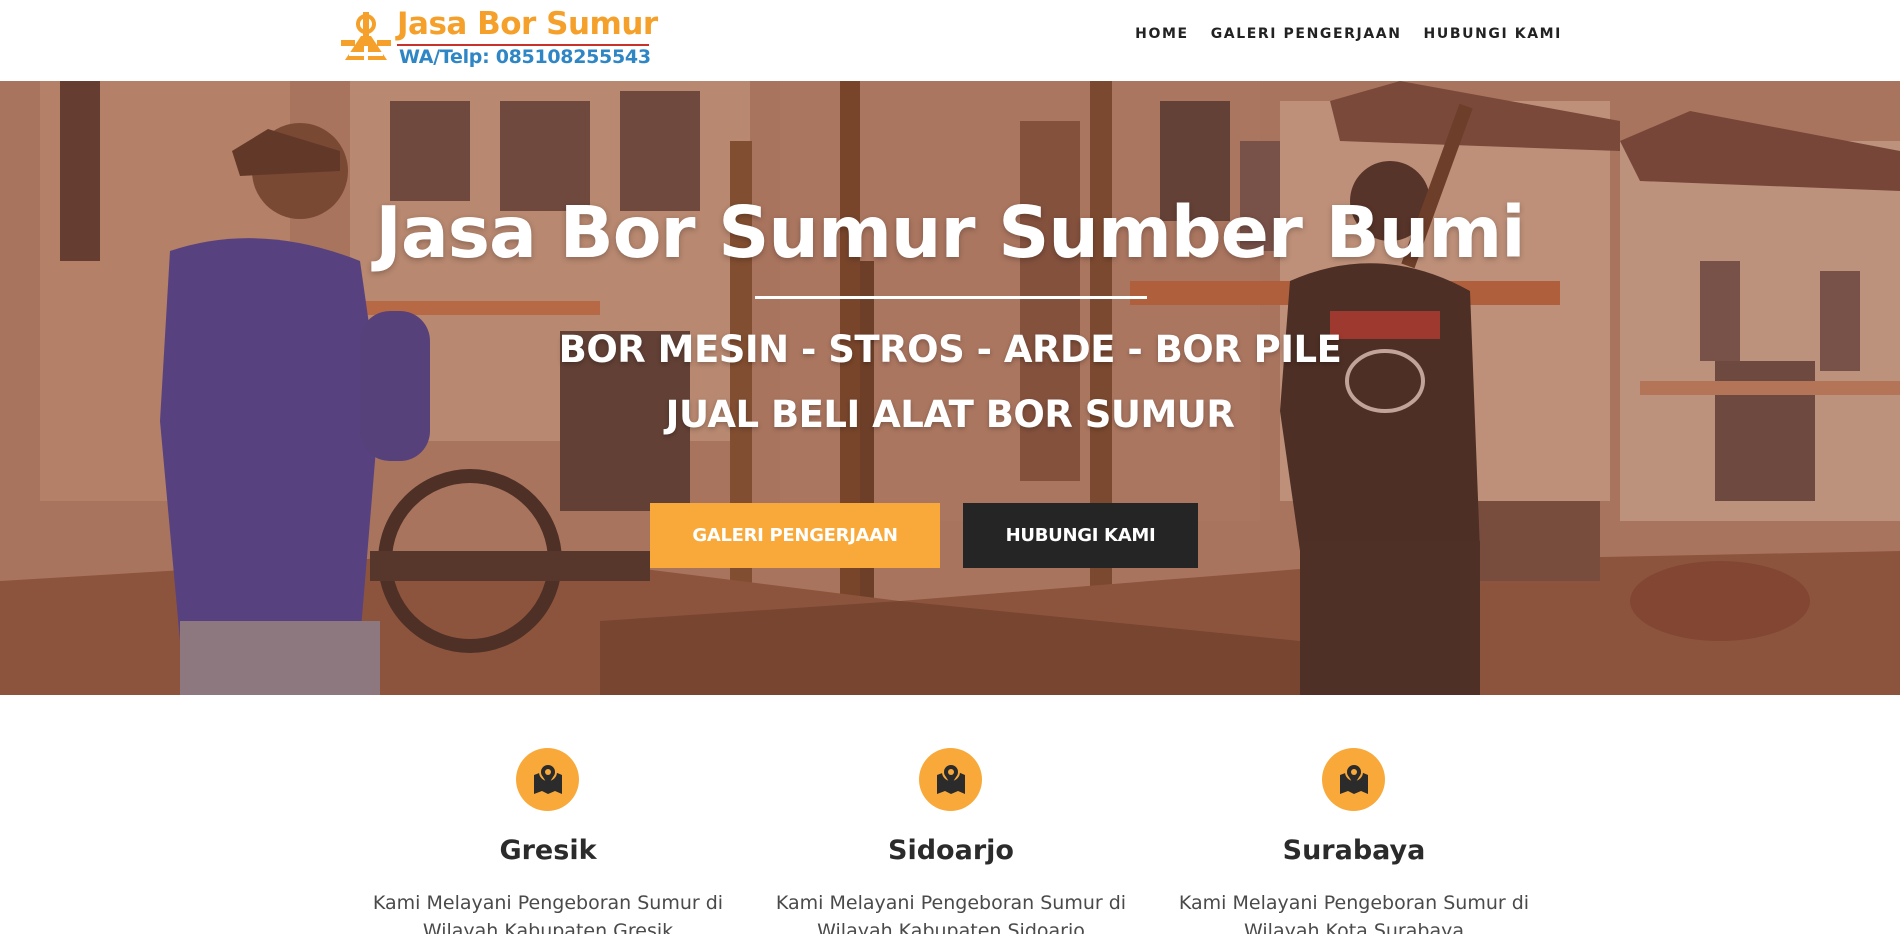 The width and height of the screenshot is (1900, 934). I want to click on nav-hubungi-kami: HUBUNGI KAMI, so click(1493, 34).